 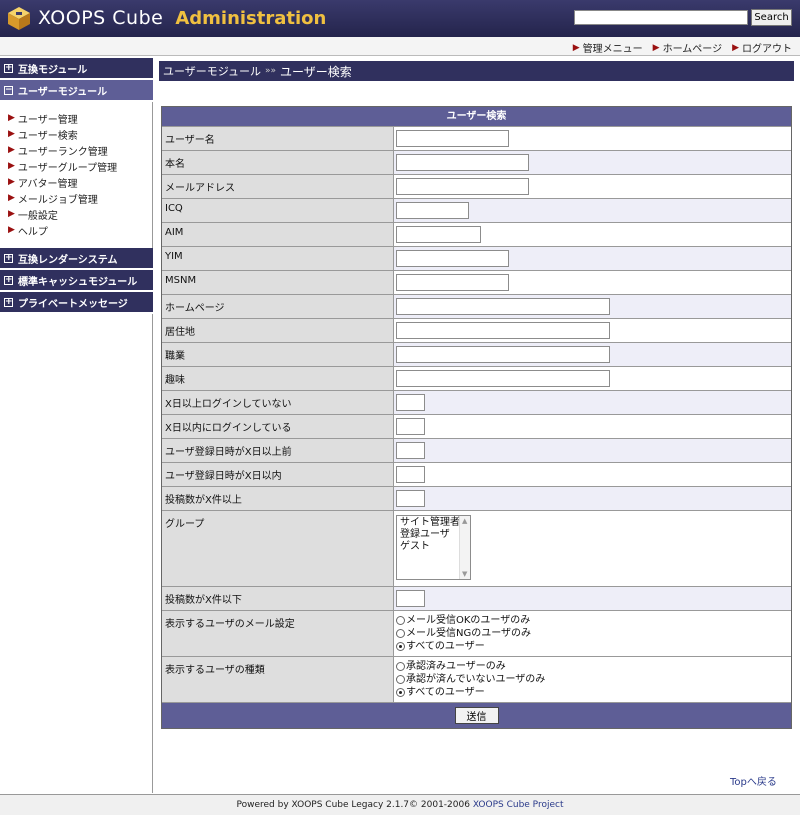 What do you see at coordinates (19, 18) in the screenshot?
I see `cube-logo-icon` at bounding box center [19, 18].